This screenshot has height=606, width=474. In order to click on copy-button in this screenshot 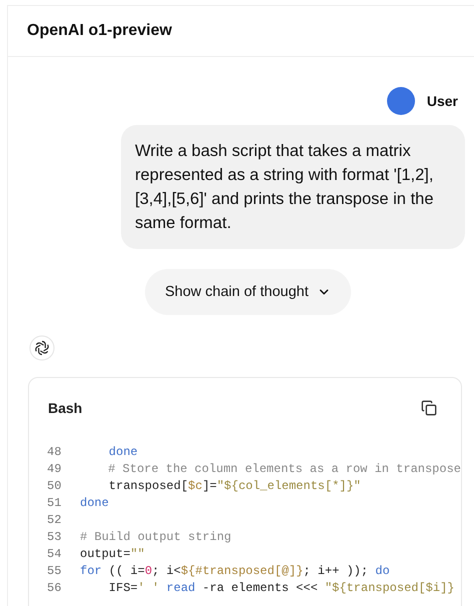, I will do `click(429, 408)`.